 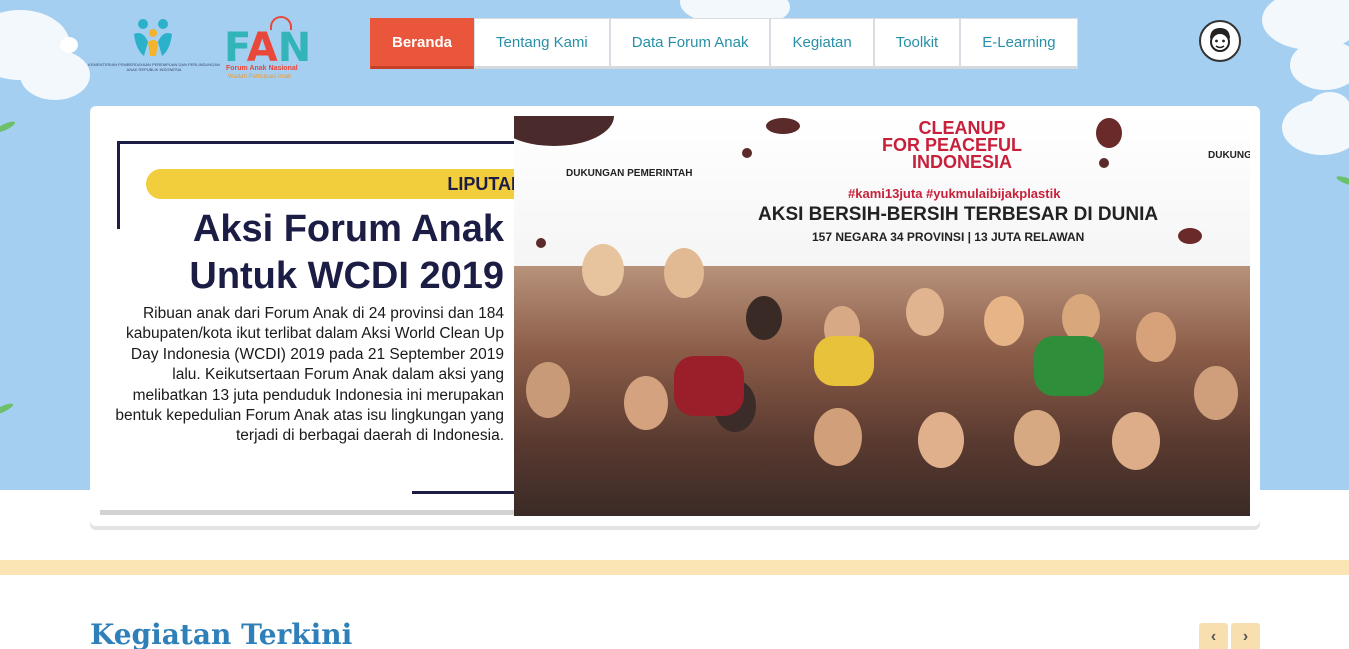 I want to click on nav-kegiatan: Kegiatan, so click(x=822, y=43).